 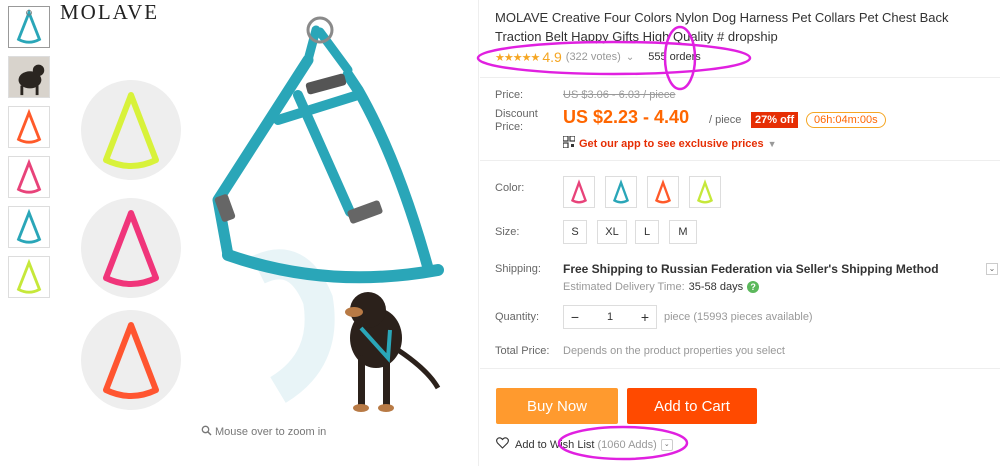 What do you see at coordinates (674, 57) in the screenshot?
I see `orders-count: 555 orders` at bounding box center [674, 57].